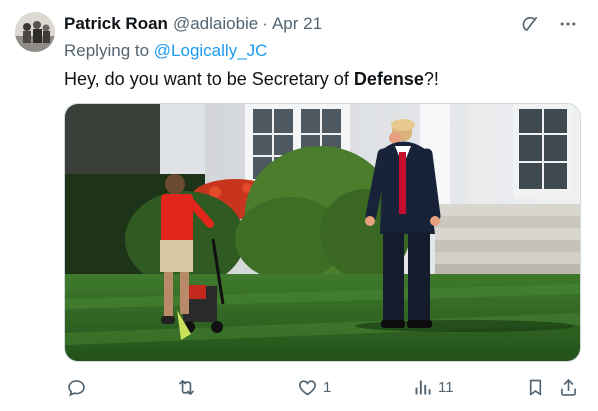 The width and height of the screenshot is (598, 411). What do you see at coordinates (186, 387) in the screenshot?
I see `retweet-icon` at bounding box center [186, 387].